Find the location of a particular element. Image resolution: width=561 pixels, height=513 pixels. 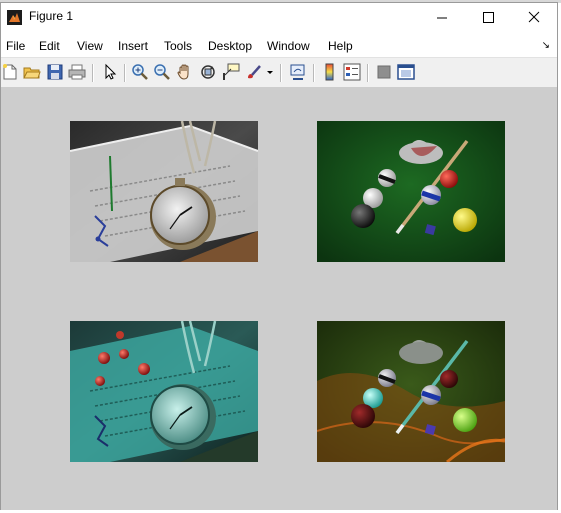

edit-plot-arrow-icon is located at coordinates (110, 72).